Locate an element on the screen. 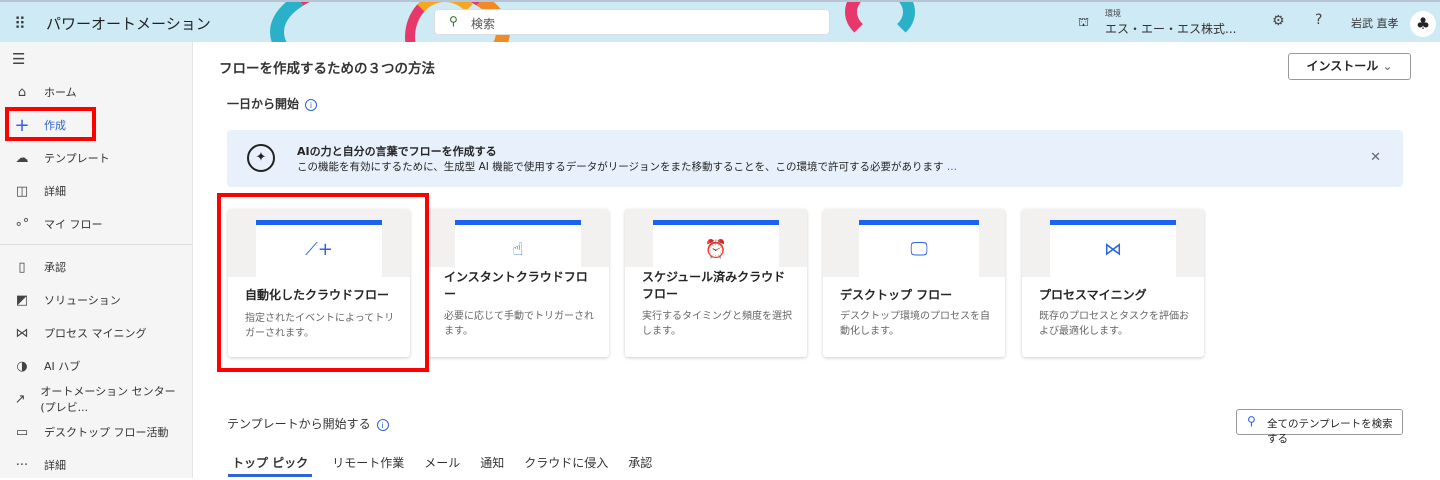  search-all-templates-button: ⚲ 全てのテンプレートを検索する is located at coordinates (1319, 427).